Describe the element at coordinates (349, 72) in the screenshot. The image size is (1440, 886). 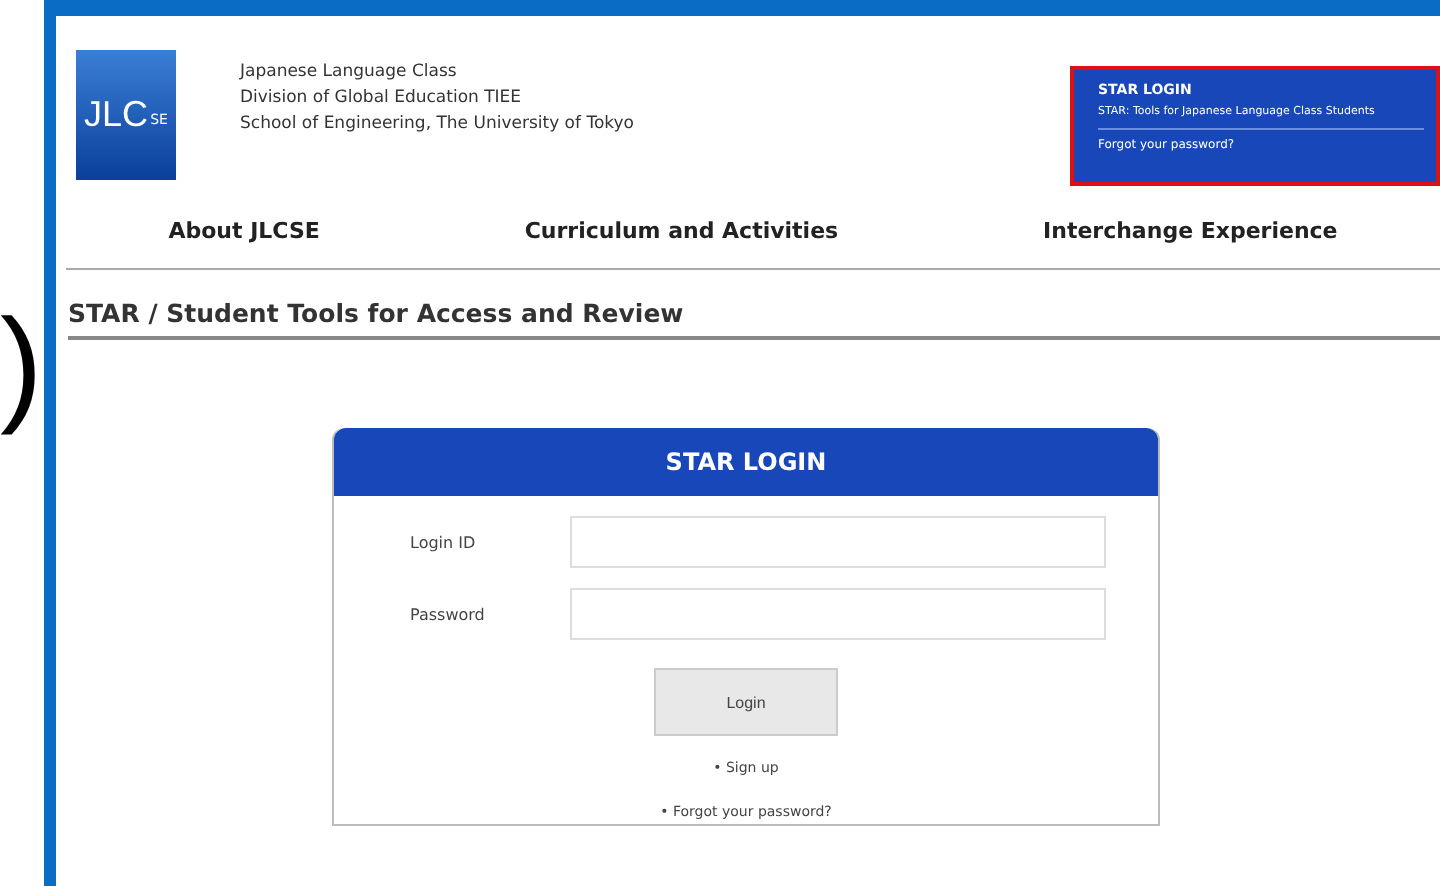
I see `org-name: Japanese Language Class` at that location.